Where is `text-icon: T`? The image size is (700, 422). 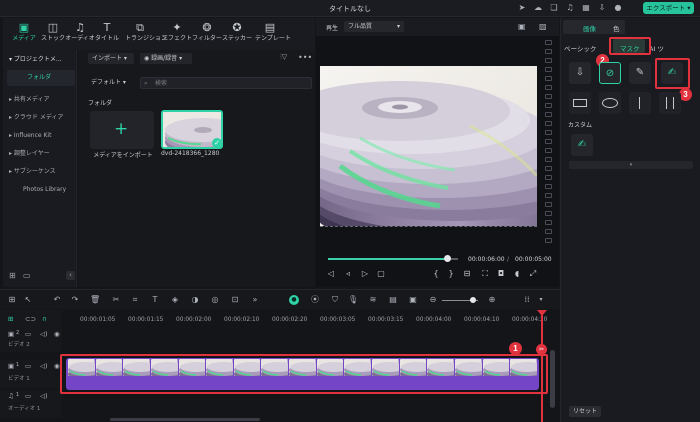
text-icon: T is located at coordinates (155, 300).